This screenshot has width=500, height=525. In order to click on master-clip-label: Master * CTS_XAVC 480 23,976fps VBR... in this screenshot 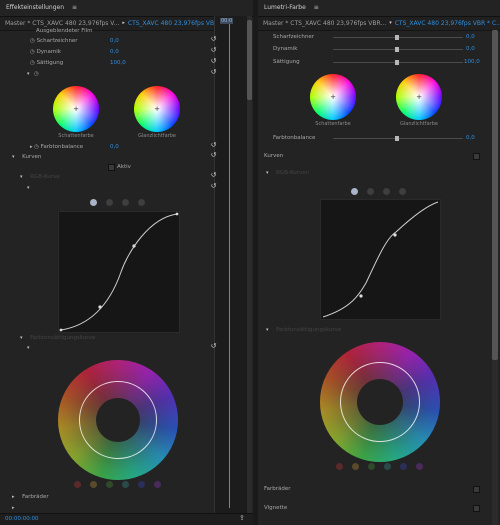, I will do `click(324, 23)`.